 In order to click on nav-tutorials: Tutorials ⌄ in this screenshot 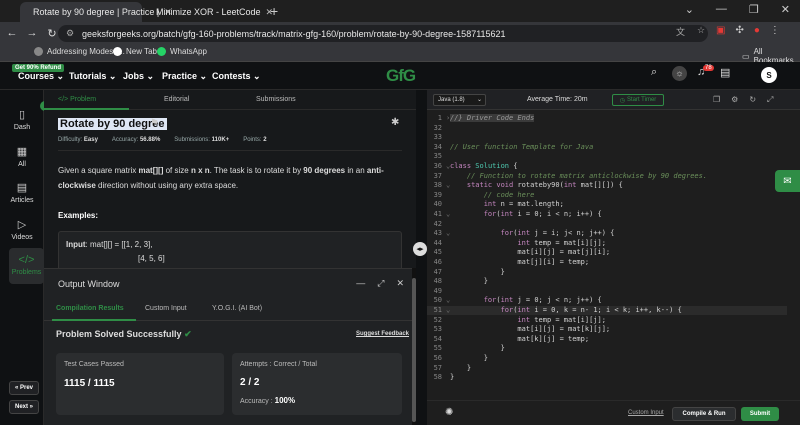, I will do `click(92, 76)`.